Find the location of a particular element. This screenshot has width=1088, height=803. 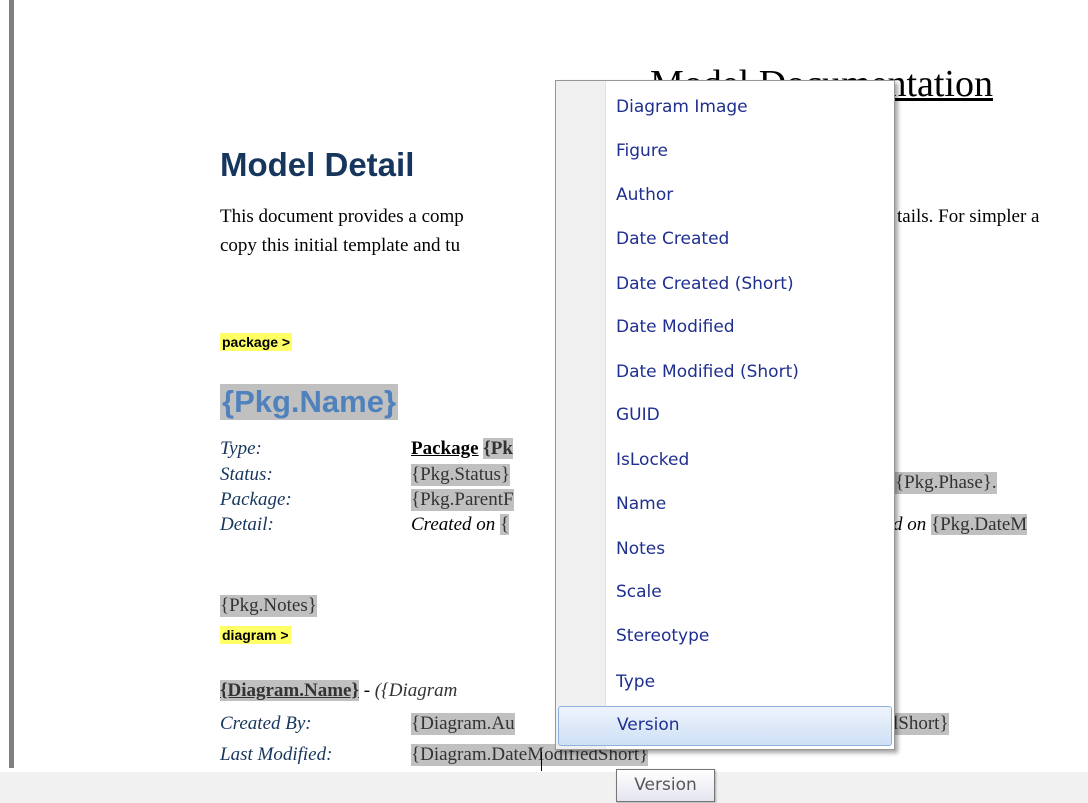

menu-item-scale: Scale is located at coordinates (724, 593).